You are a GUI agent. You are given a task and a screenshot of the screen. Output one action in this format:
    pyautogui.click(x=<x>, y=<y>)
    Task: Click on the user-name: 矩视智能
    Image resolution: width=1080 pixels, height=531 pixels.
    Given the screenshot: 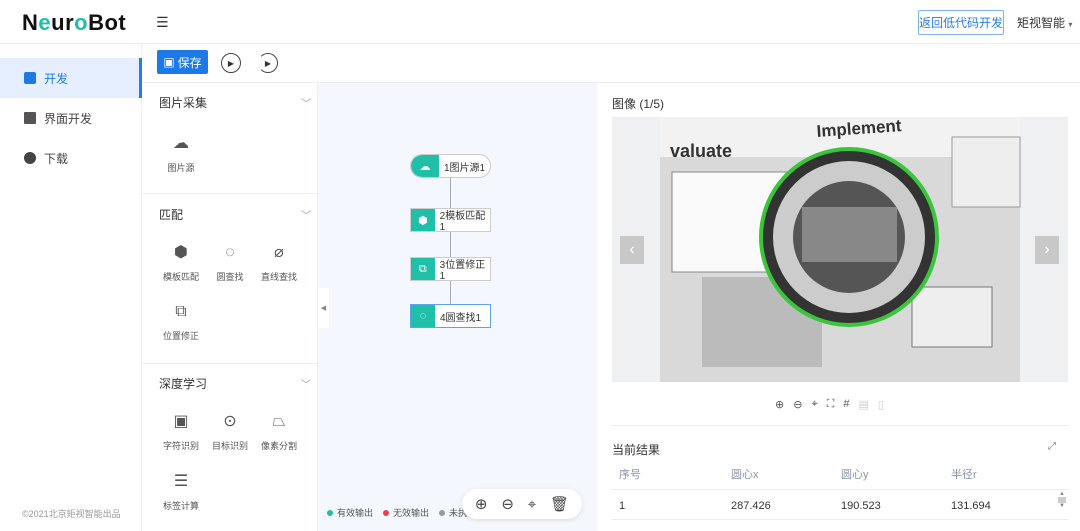 What is the action you would take?
    pyautogui.click(x=1041, y=23)
    